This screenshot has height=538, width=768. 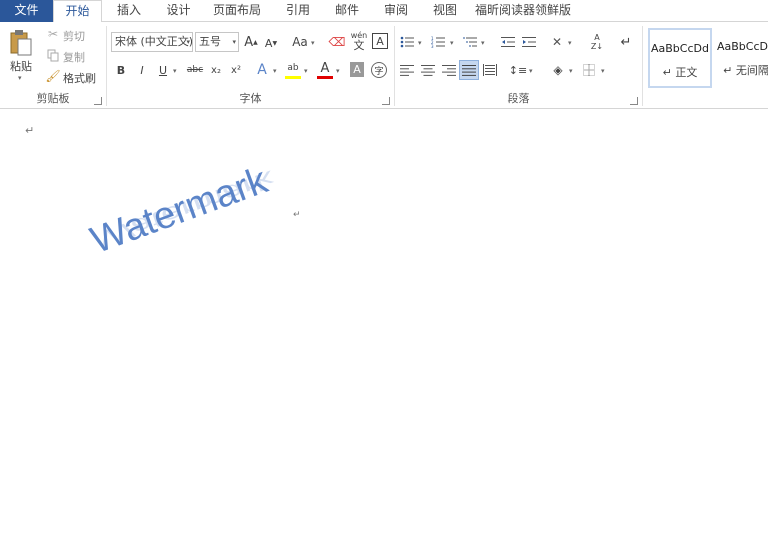 What do you see at coordinates (557, 42) in the screenshot?
I see `chinese-layout-icon: ✕` at bounding box center [557, 42].